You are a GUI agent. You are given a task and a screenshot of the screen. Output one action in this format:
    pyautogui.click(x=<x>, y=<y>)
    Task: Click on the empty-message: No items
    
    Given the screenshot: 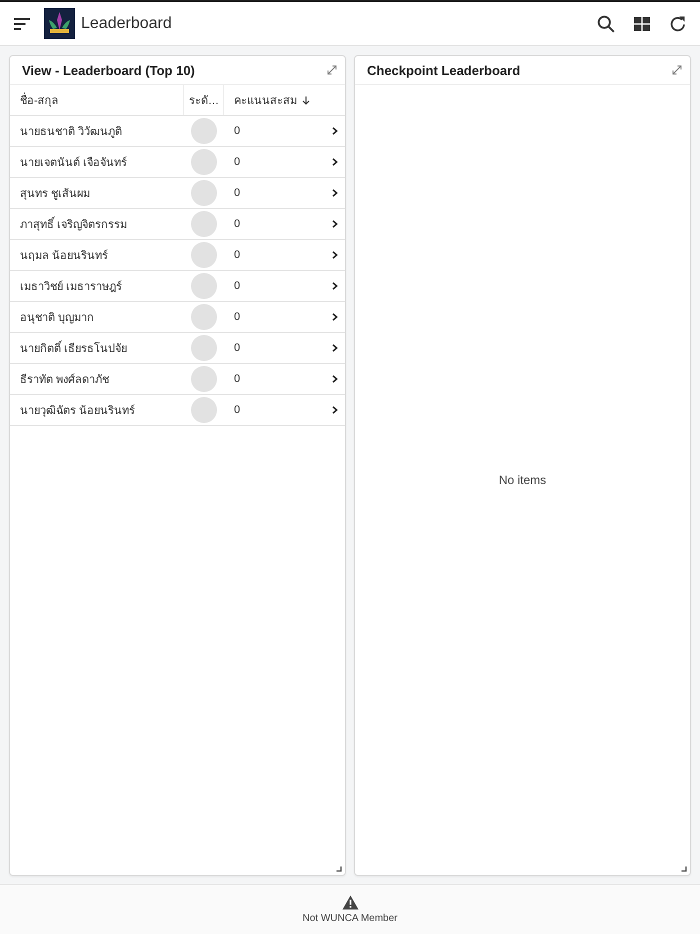 What is the action you would take?
    pyautogui.click(x=522, y=480)
    